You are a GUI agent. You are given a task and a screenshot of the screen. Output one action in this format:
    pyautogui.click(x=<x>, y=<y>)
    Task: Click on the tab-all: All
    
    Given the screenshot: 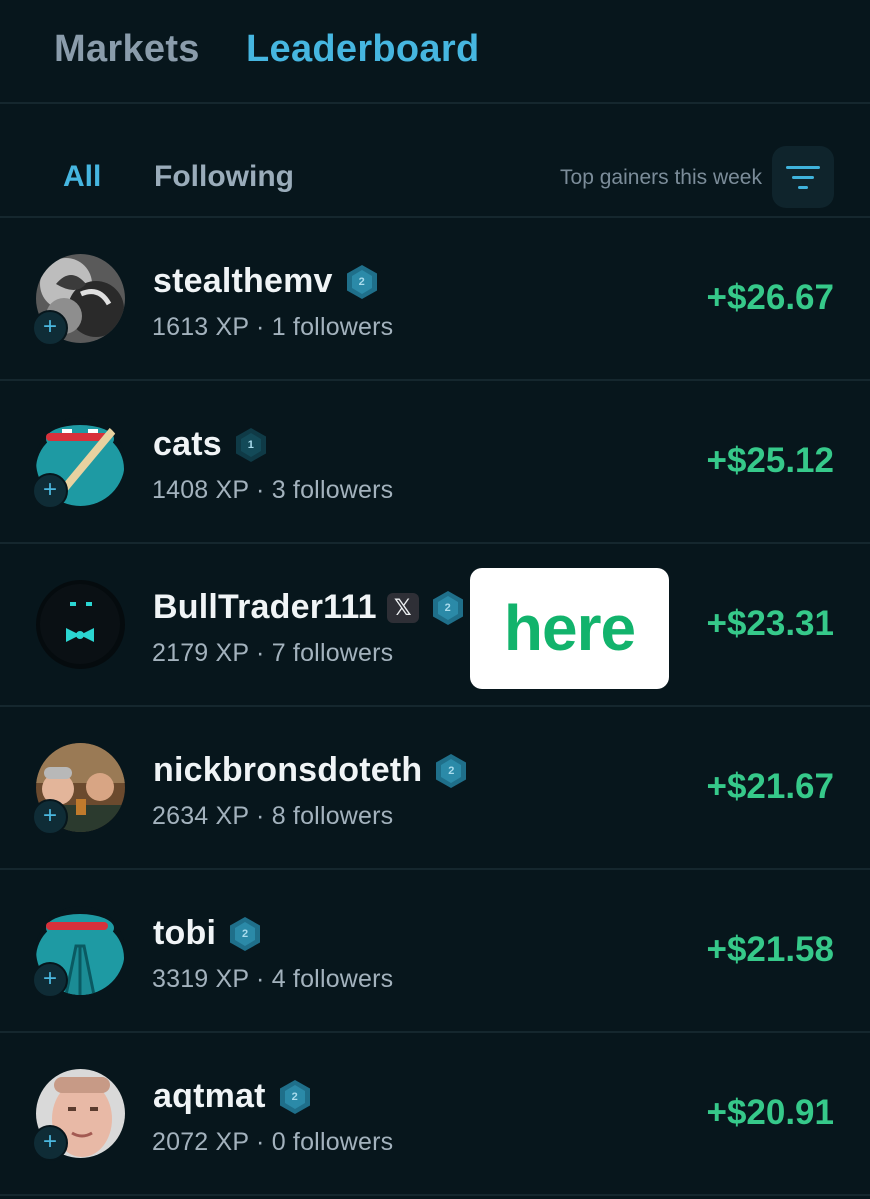 What is the action you would take?
    pyautogui.click(x=82, y=177)
    